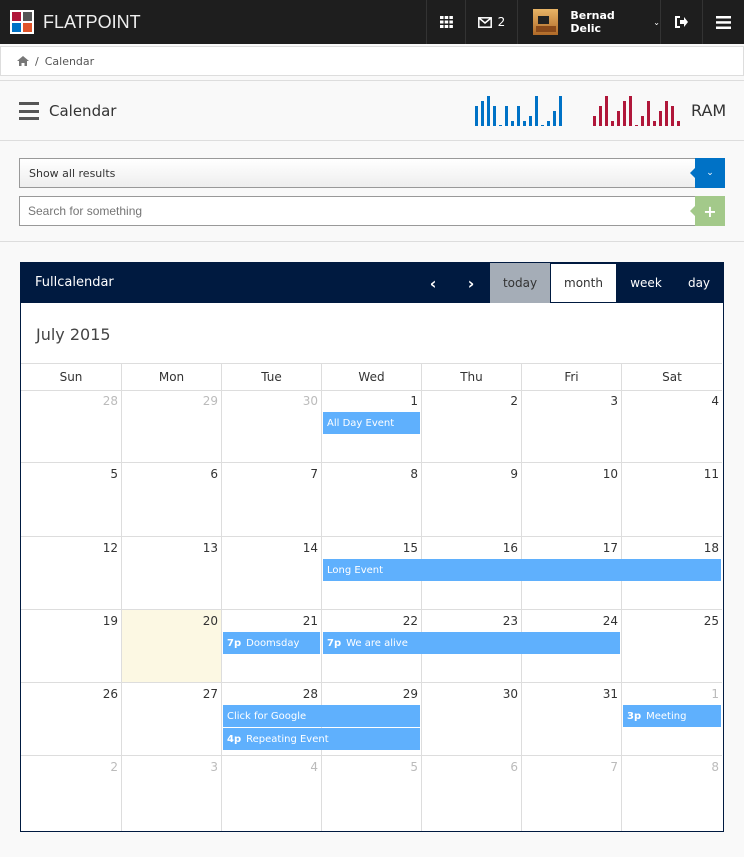 The image size is (744, 857). Describe the element at coordinates (29, 111) in the screenshot. I see `sidebar-toggle-icon` at that location.